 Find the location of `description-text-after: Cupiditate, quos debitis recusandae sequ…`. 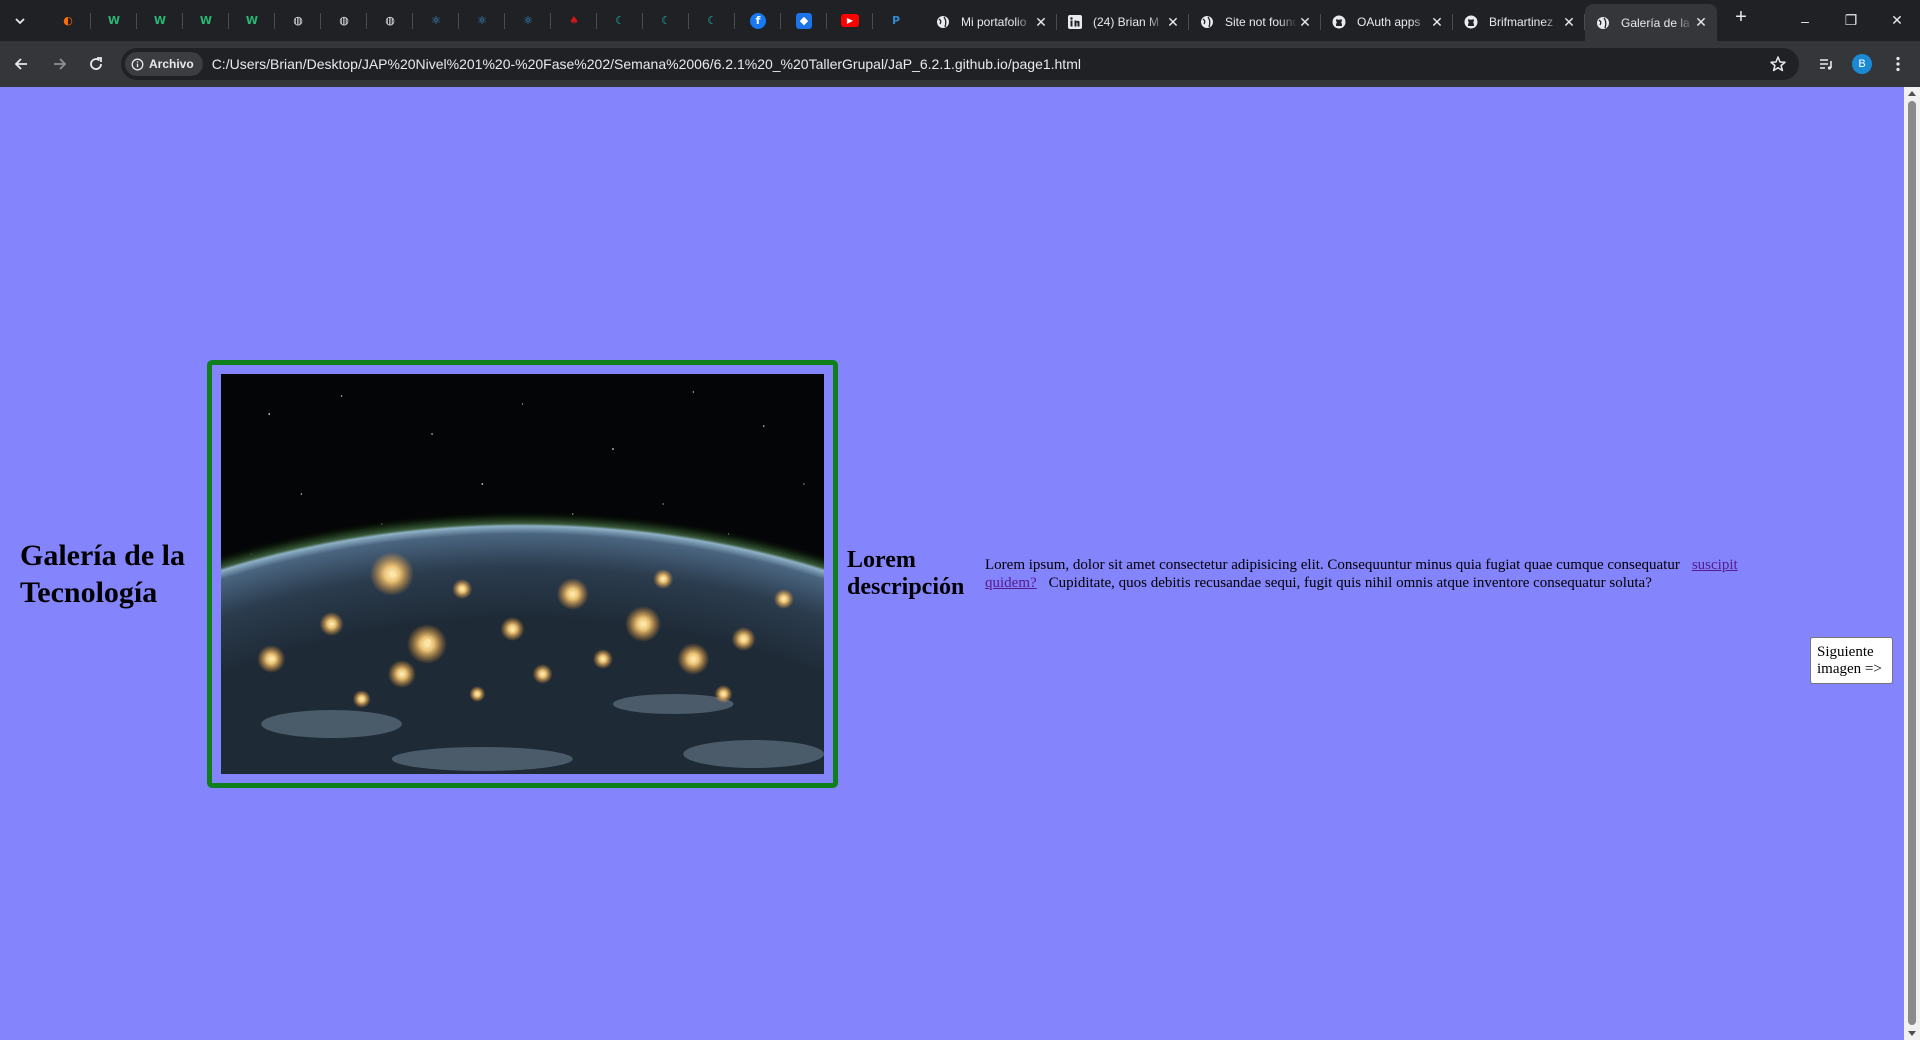

description-text-after: Cupiditate, quos debitis recusandae sequ… is located at coordinates (1350, 583).